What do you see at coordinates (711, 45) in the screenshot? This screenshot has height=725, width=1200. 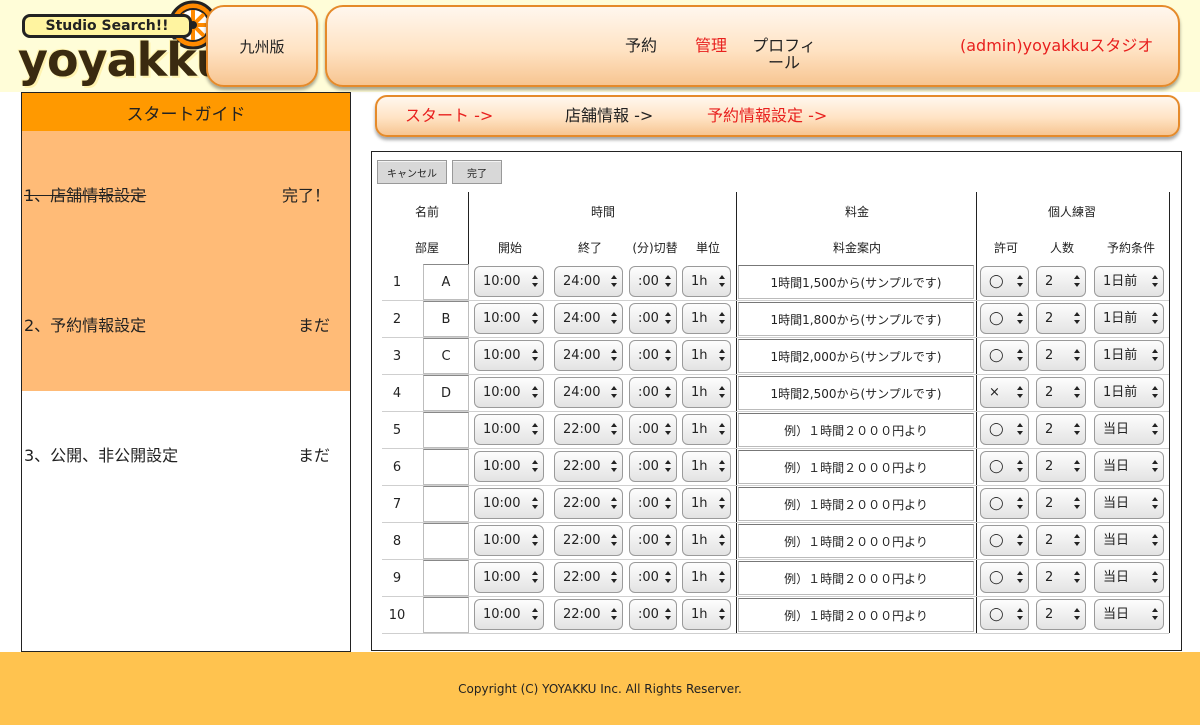 I see `nav-manage-link: 管理` at bounding box center [711, 45].